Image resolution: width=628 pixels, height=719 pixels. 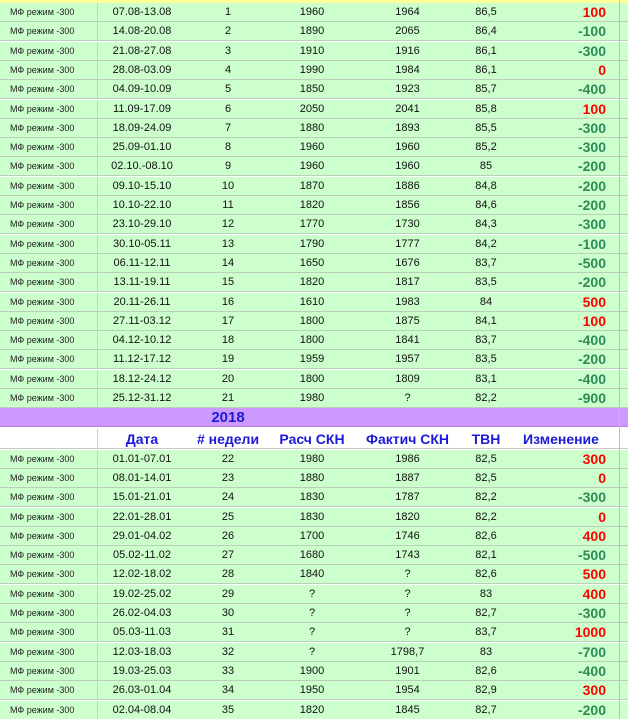 I want to click on date-range-cell: 14.08-20.08, so click(x=142, y=31).